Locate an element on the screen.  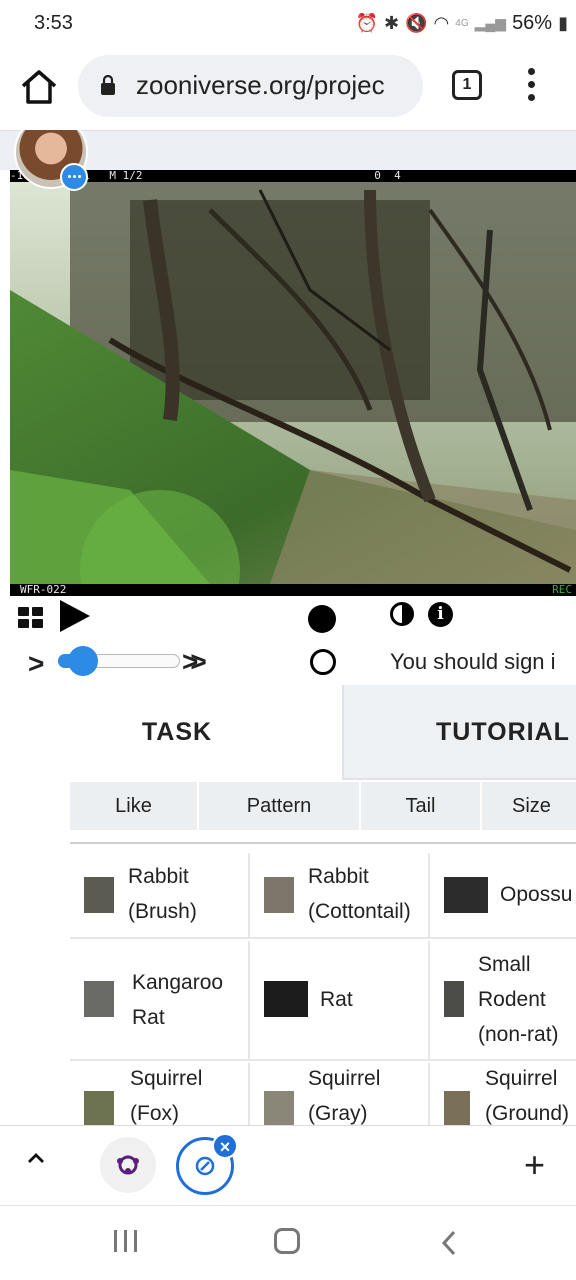
recent-apps-icon is located at coordinates (126, 1242).